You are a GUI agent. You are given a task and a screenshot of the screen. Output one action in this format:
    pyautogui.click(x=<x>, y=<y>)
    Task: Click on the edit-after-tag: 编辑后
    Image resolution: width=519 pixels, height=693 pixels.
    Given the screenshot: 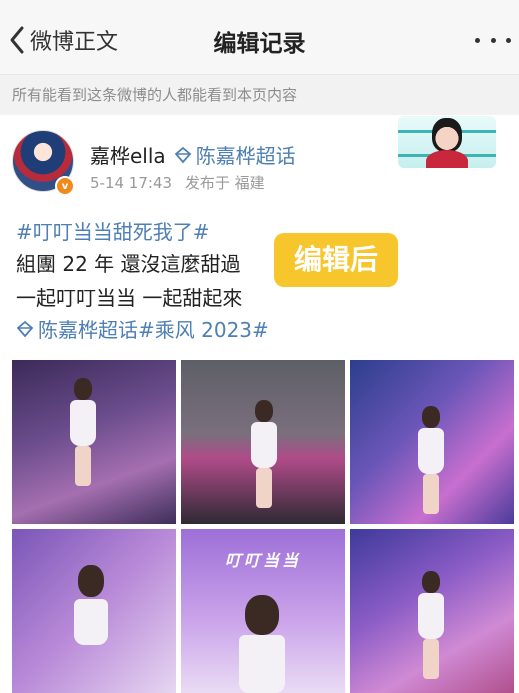 What is the action you would take?
    pyautogui.click(x=336, y=260)
    